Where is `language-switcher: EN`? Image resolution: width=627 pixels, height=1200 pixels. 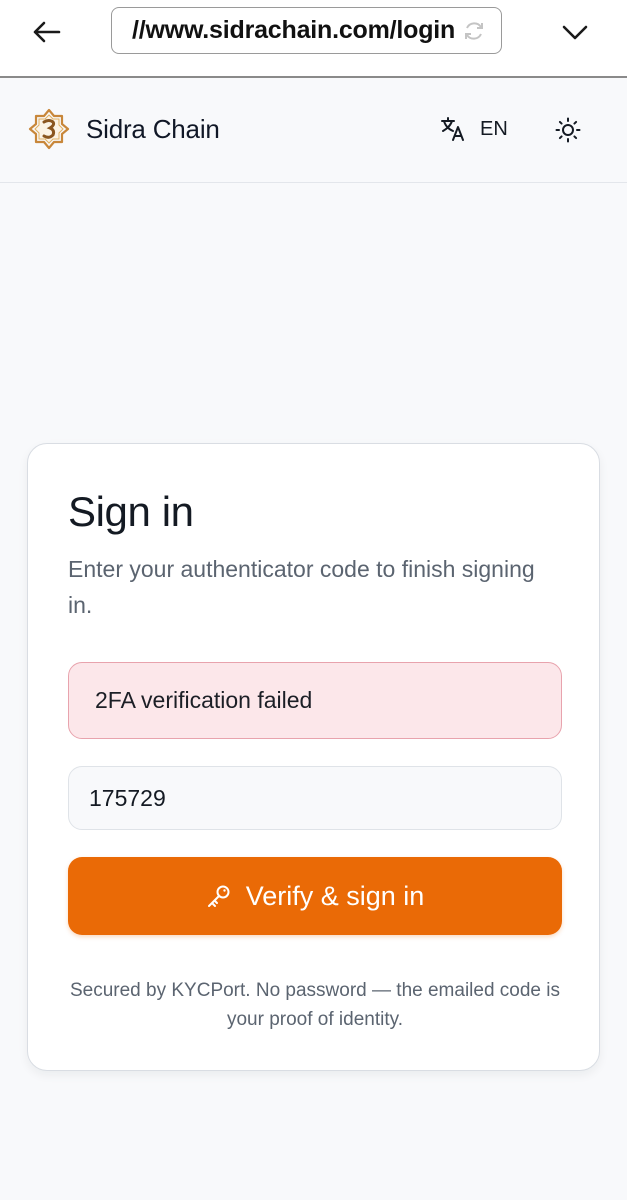 language-switcher: EN is located at coordinates (474, 129).